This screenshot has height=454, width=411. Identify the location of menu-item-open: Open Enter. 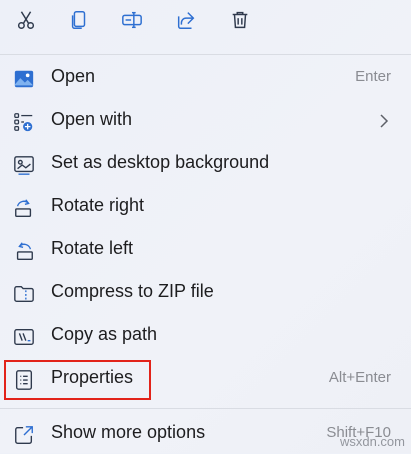
(205, 78).